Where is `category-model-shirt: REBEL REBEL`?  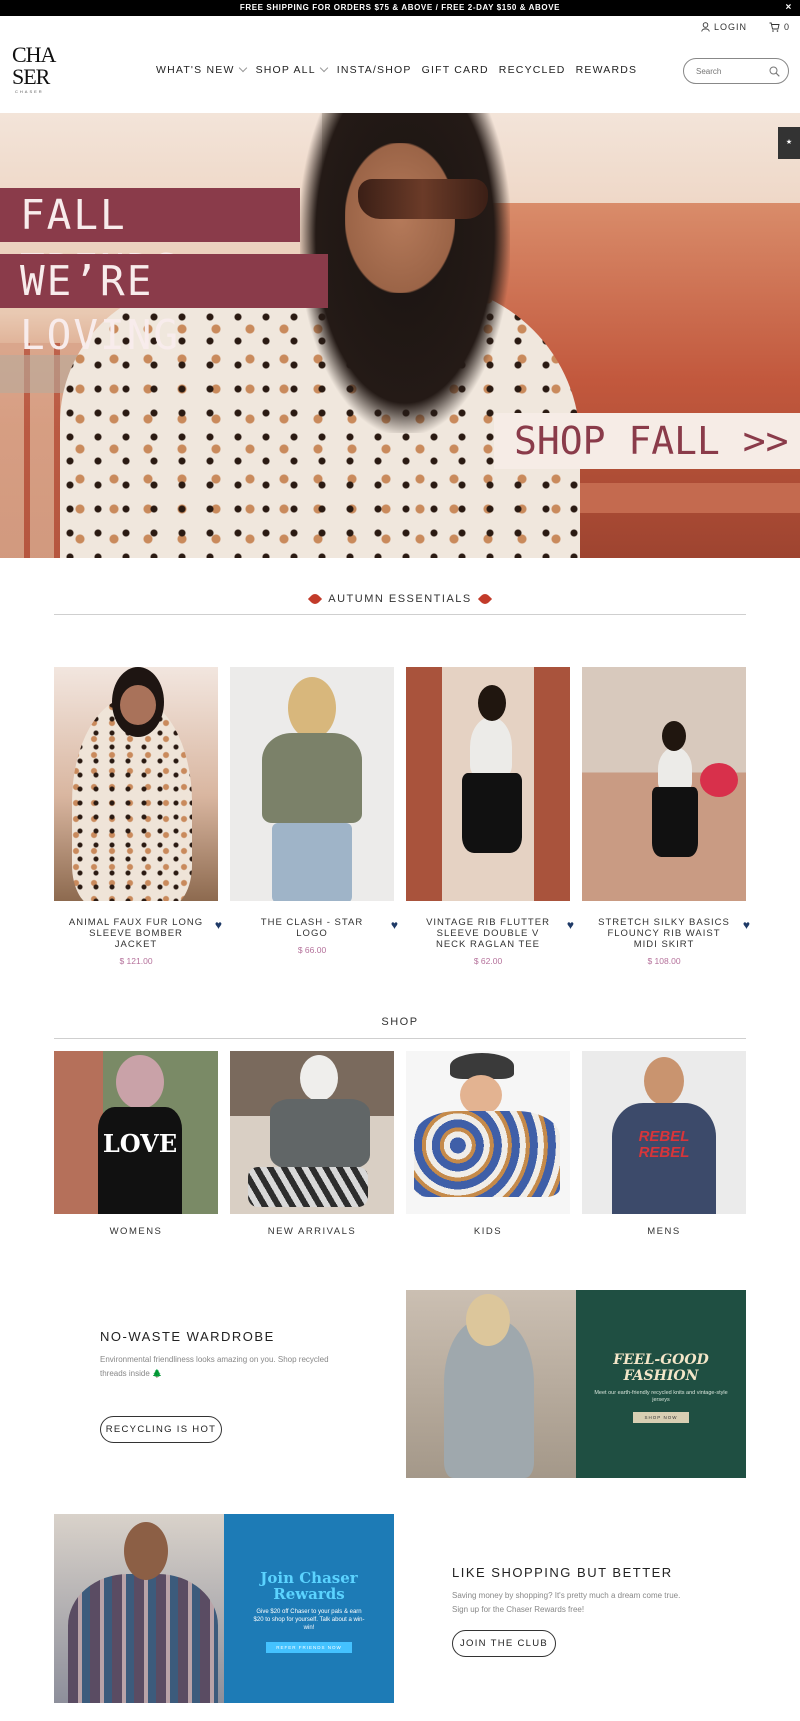 category-model-shirt: REBEL REBEL is located at coordinates (664, 1158).